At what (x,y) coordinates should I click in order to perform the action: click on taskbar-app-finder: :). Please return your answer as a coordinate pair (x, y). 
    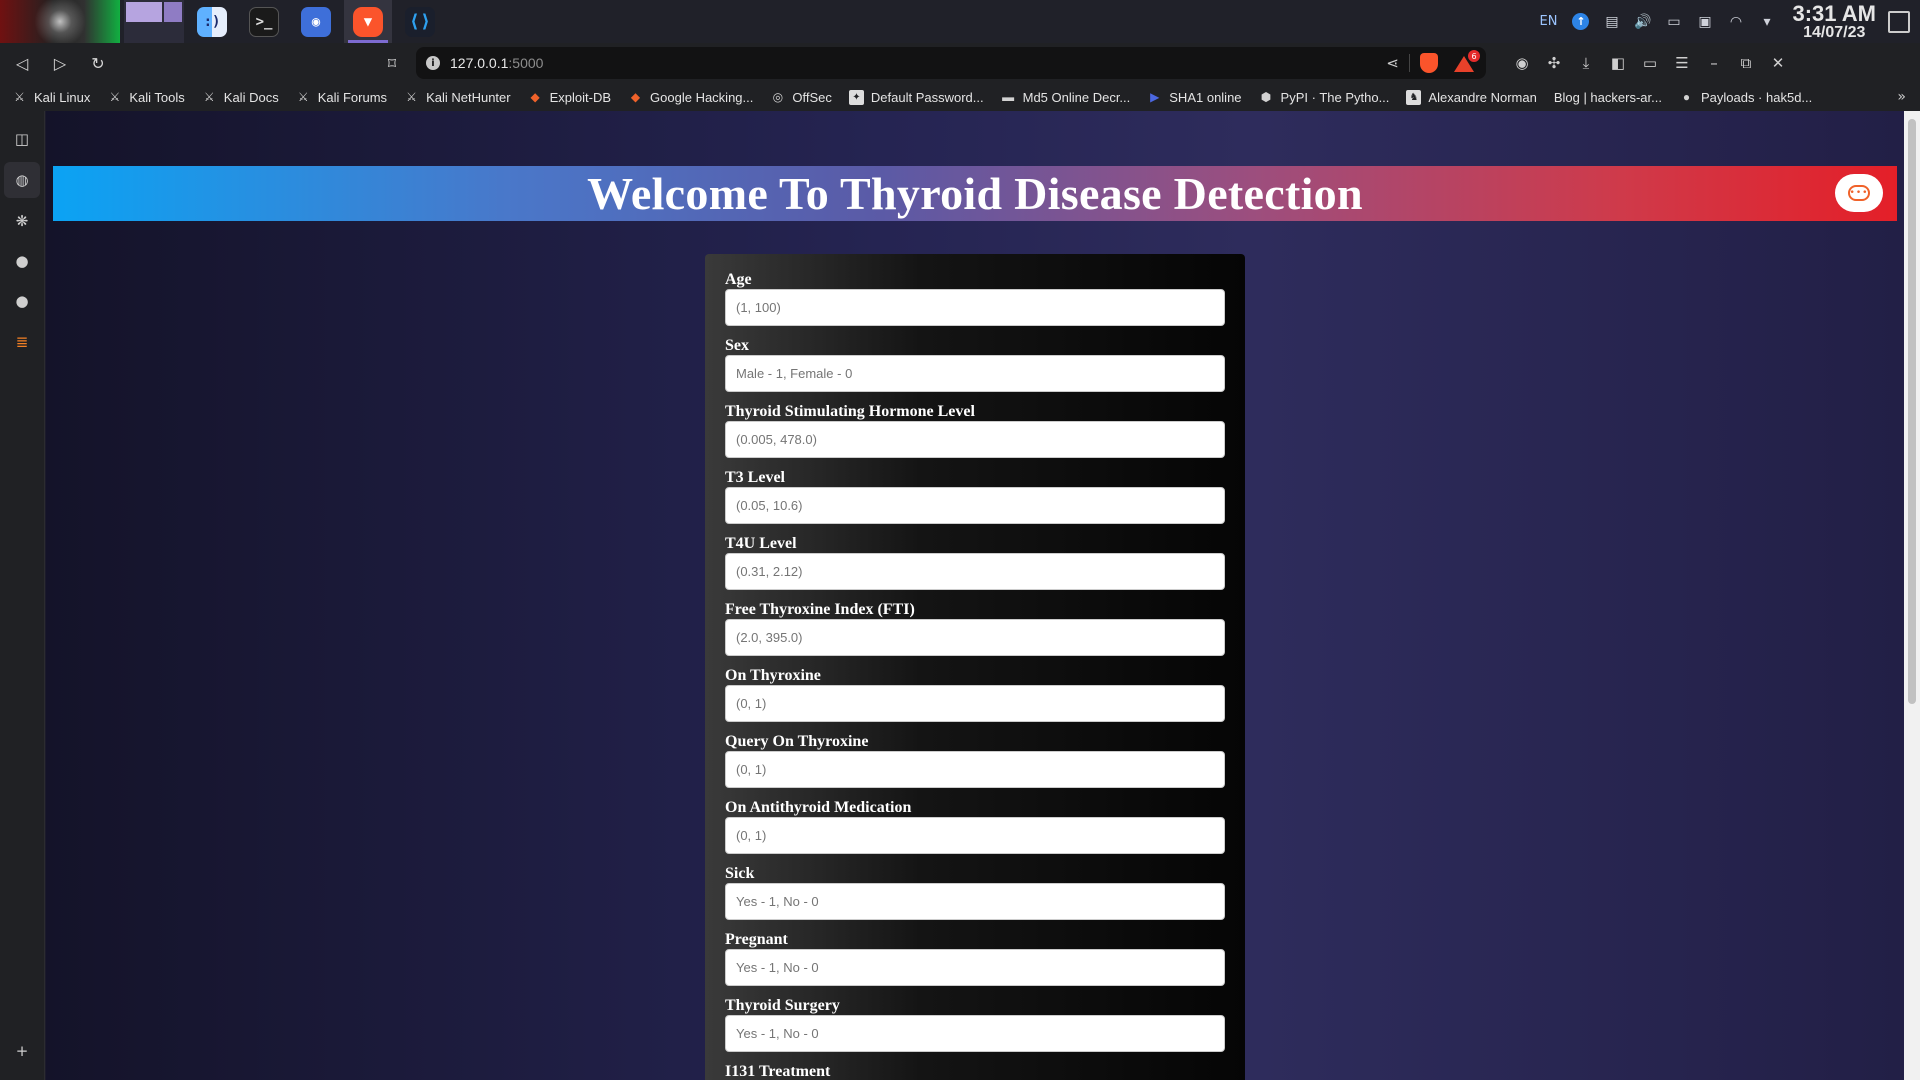
    Looking at the image, I should click on (212, 21).